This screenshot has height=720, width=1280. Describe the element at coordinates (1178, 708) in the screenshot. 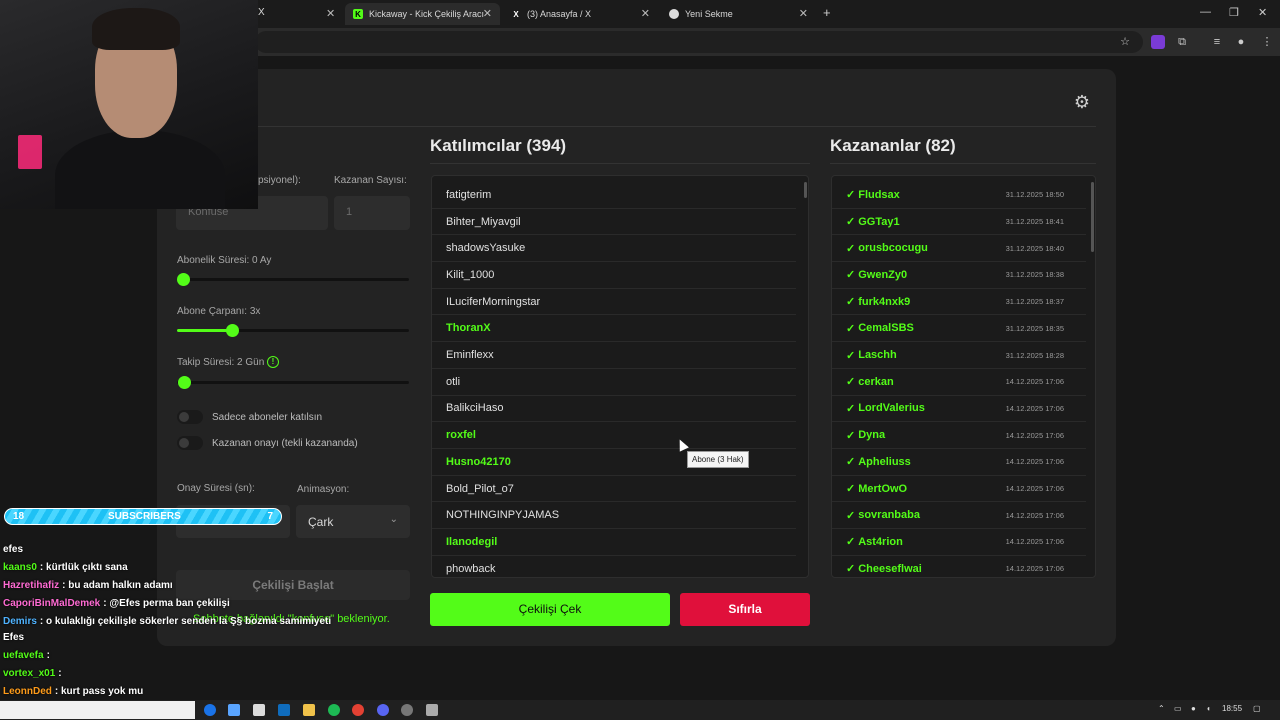

I see `network-icon: ▭` at that location.